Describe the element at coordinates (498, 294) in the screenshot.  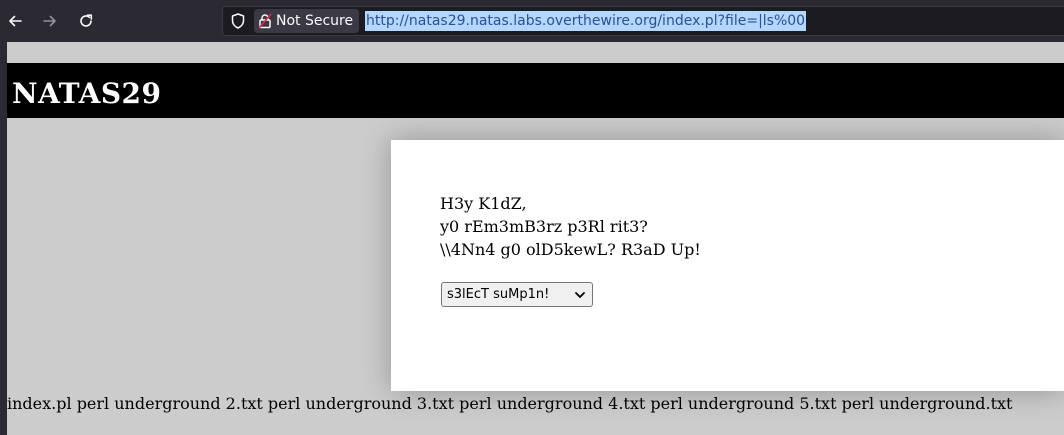
I see `file-select-value: s3lEcT suMp1n!` at that location.